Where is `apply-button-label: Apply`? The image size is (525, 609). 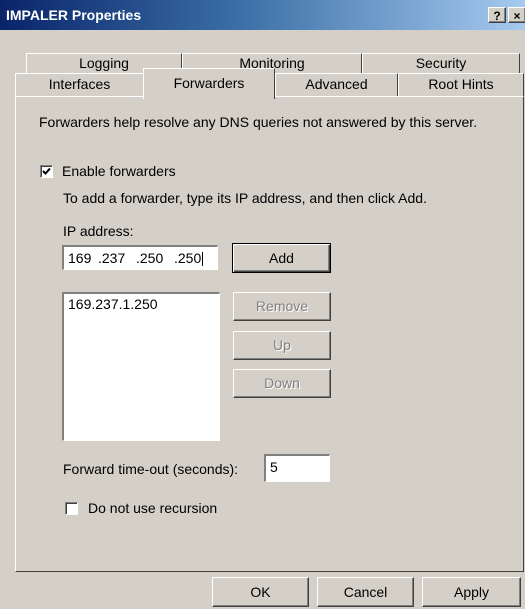
apply-button-label: Apply is located at coordinates (471, 592).